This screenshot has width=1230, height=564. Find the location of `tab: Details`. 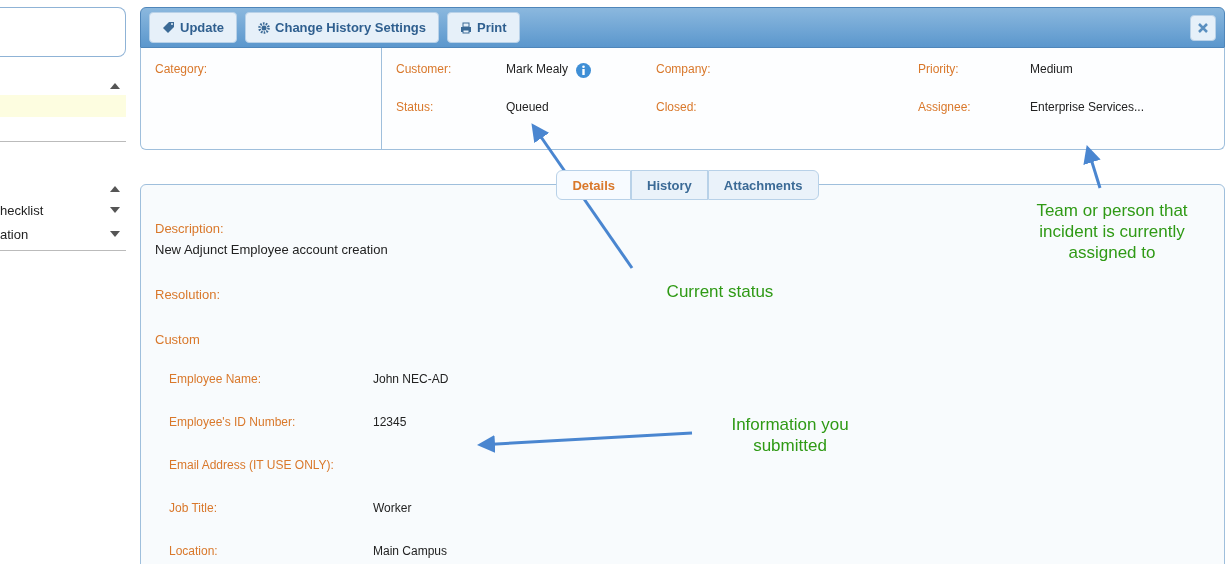

tab: Details is located at coordinates (594, 185).